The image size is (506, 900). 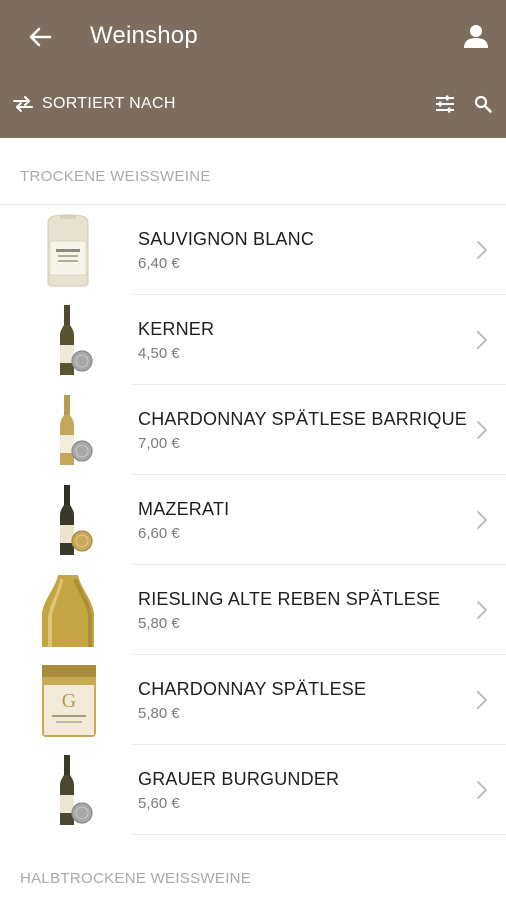 I want to click on product-price: 5,60 €, so click(x=159, y=803).